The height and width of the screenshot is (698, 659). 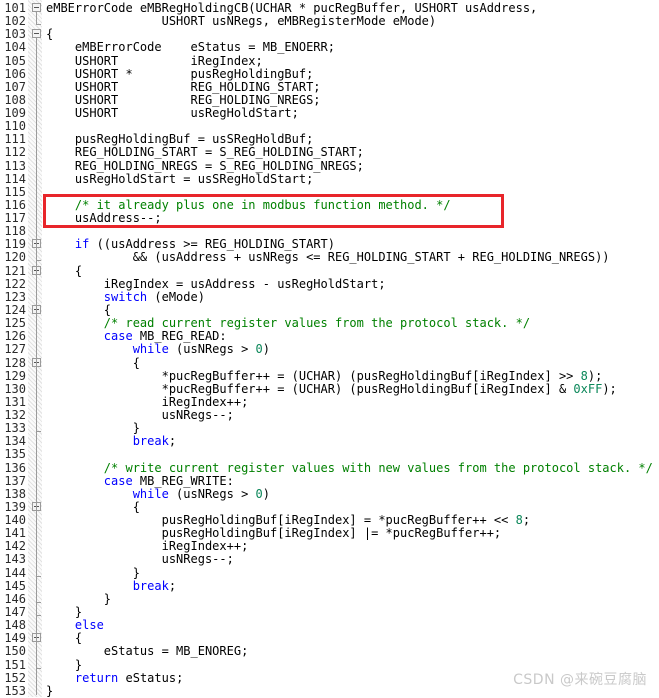 What do you see at coordinates (183, 481) in the screenshot?
I see `code-token-plain: MB_REG_WRITE:` at bounding box center [183, 481].